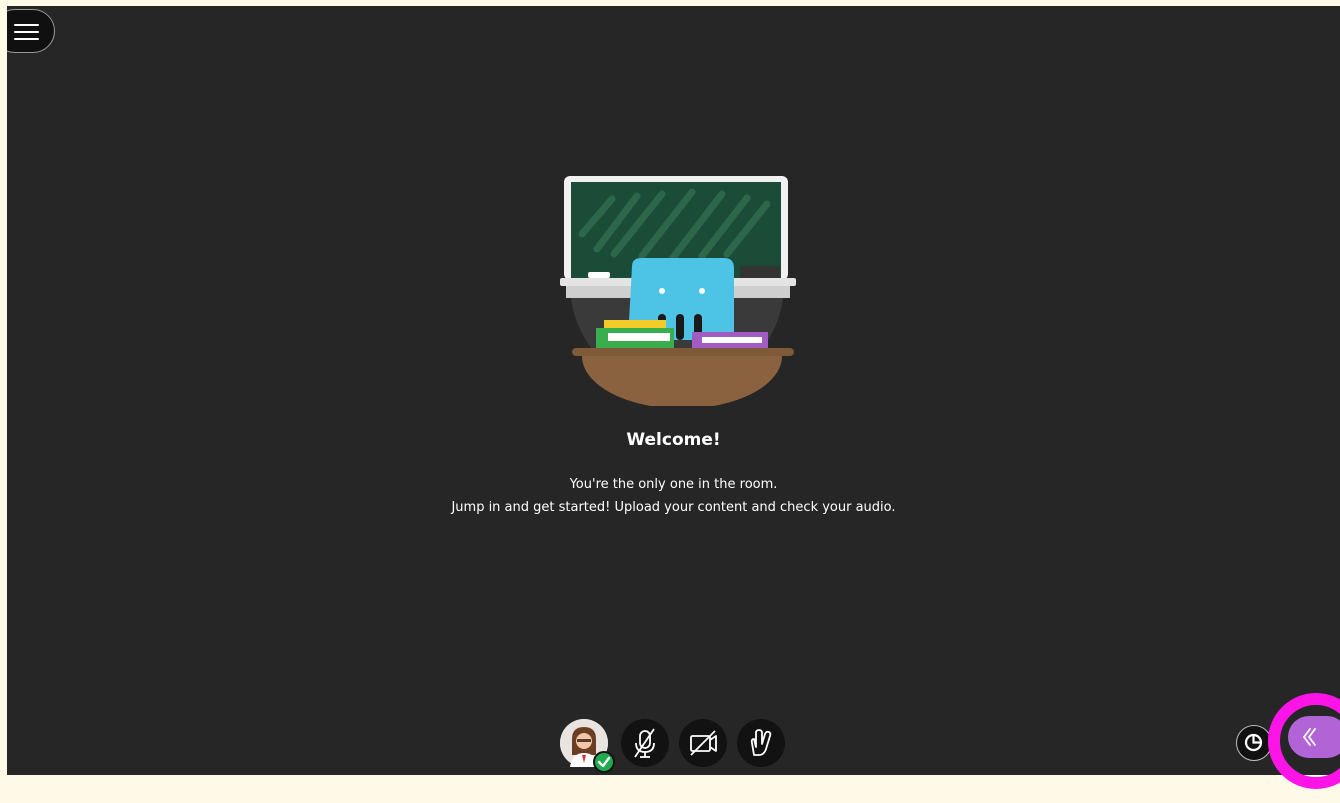 The width and height of the screenshot is (1340, 803). What do you see at coordinates (1309, 737) in the screenshot?
I see `double-chevron-left-icon` at bounding box center [1309, 737].